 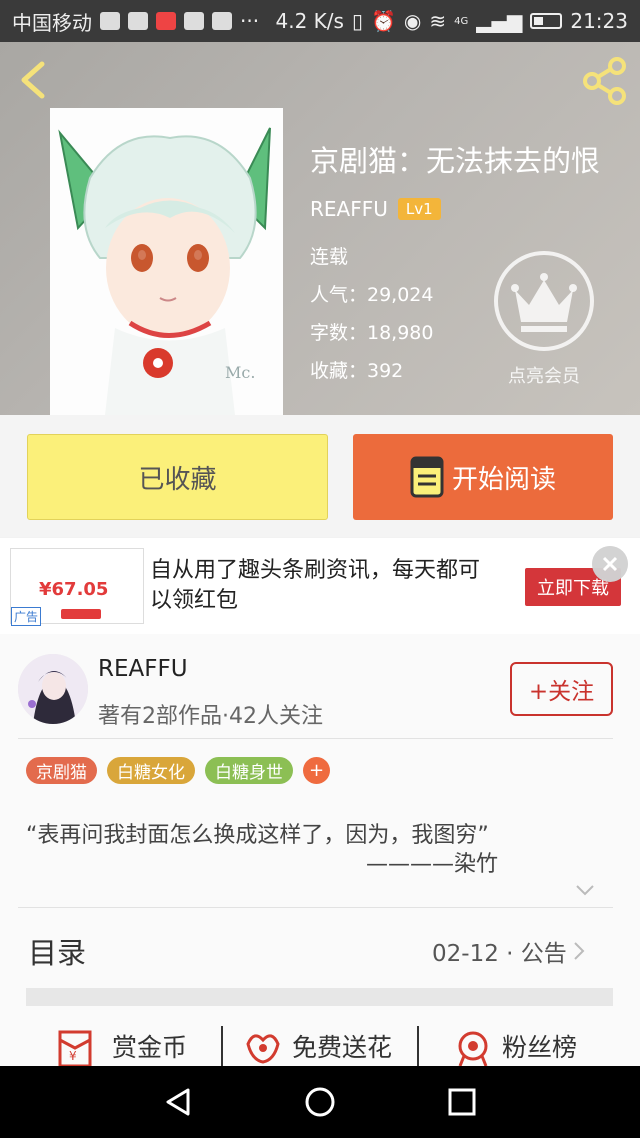 What do you see at coordinates (585, 890) in the screenshot?
I see `chevron-down-icon` at bounding box center [585, 890].